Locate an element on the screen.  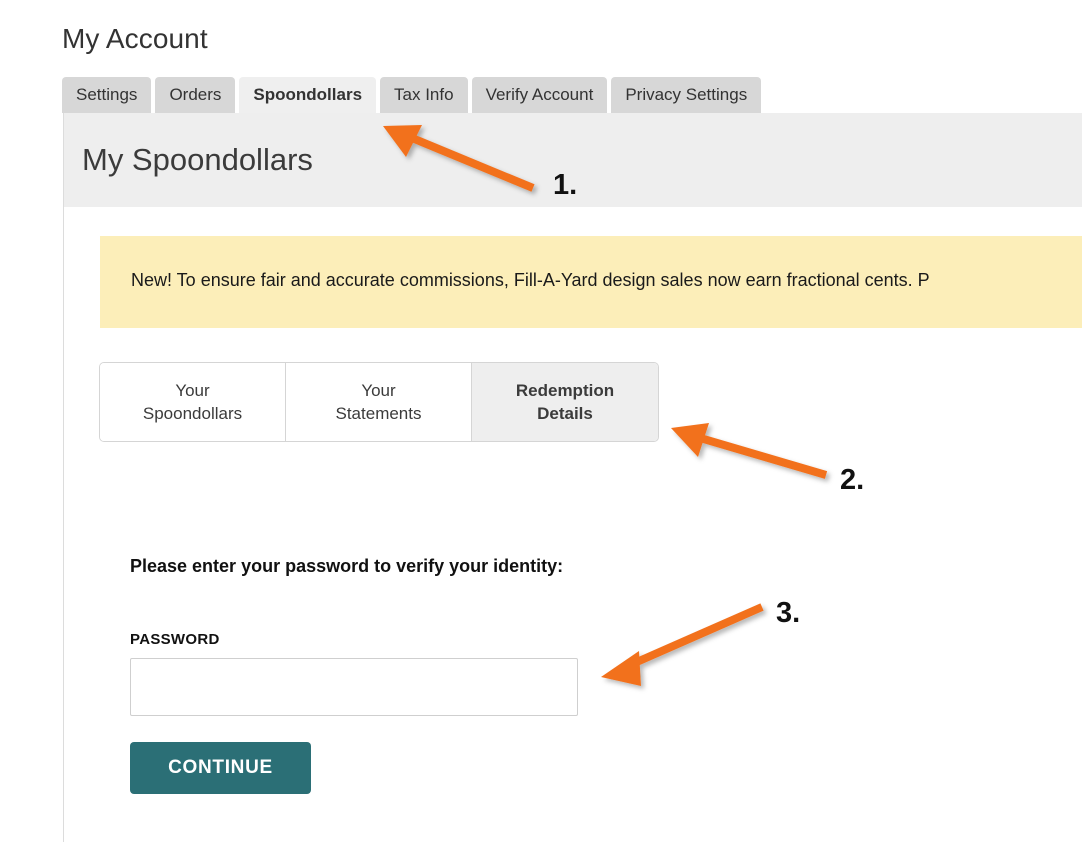
password-field-label: PASSWORD is located at coordinates (175, 639).